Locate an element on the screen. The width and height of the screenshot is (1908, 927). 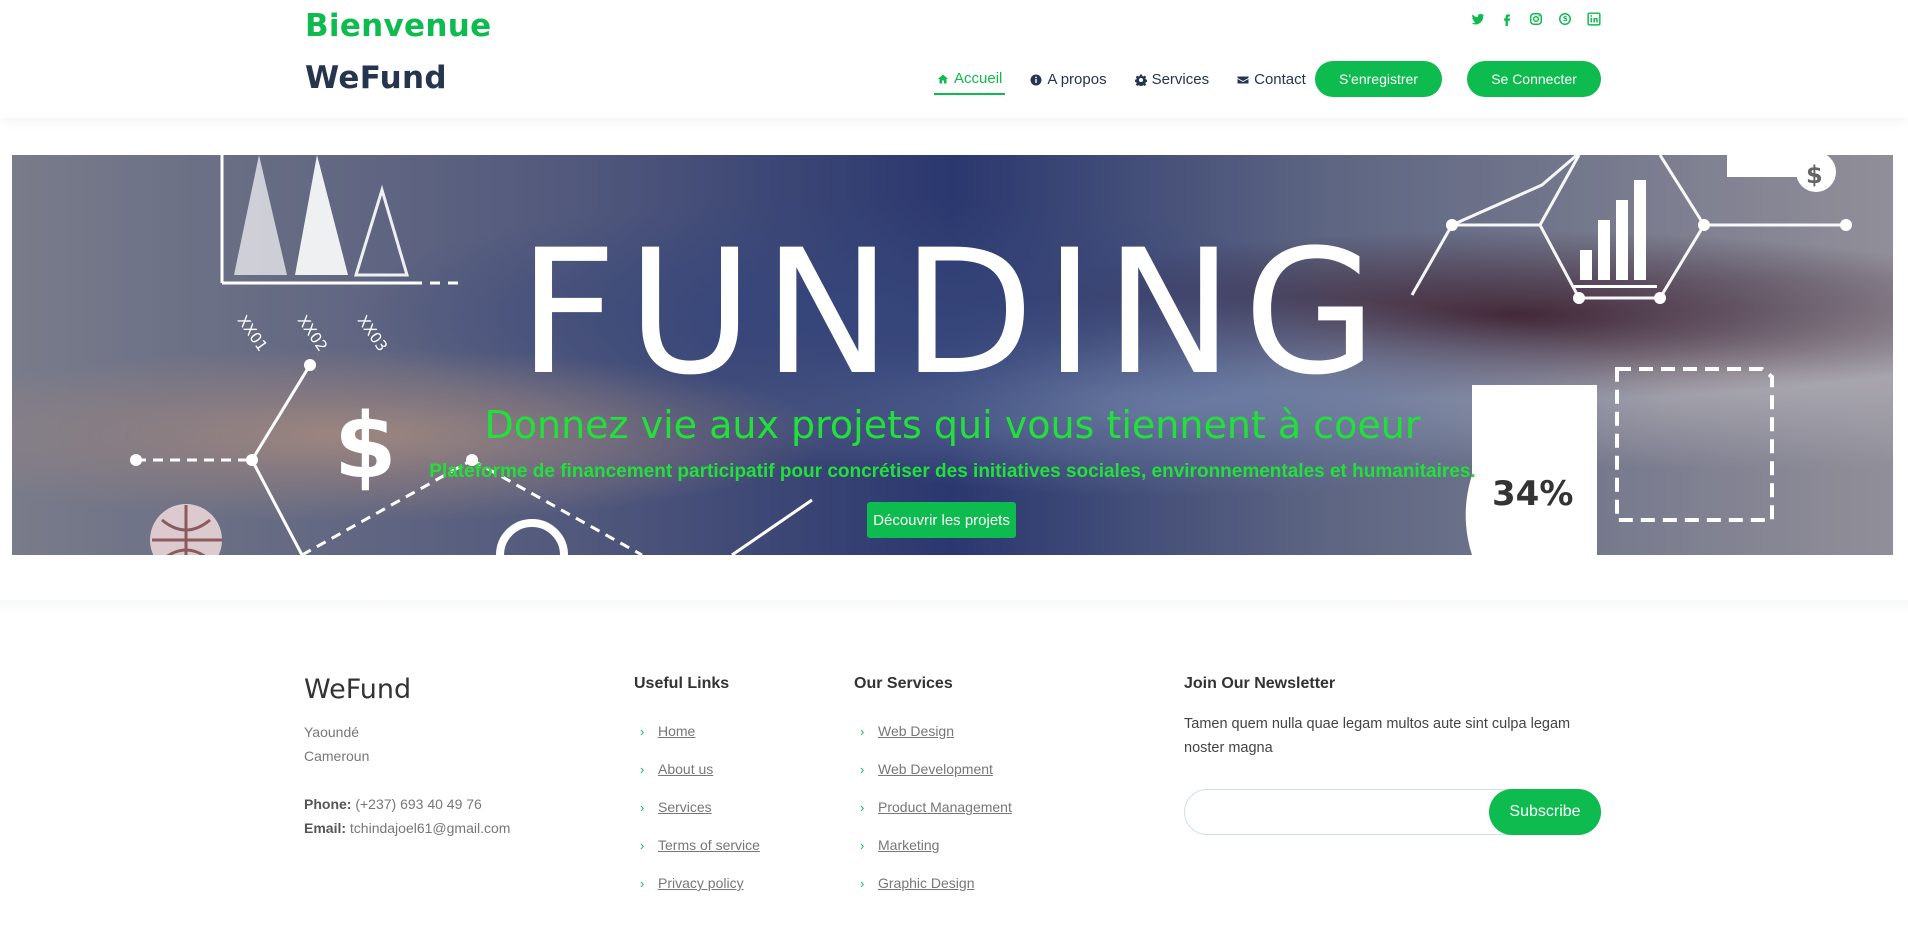
nav-accueil: Accueil is located at coordinates (970, 81).